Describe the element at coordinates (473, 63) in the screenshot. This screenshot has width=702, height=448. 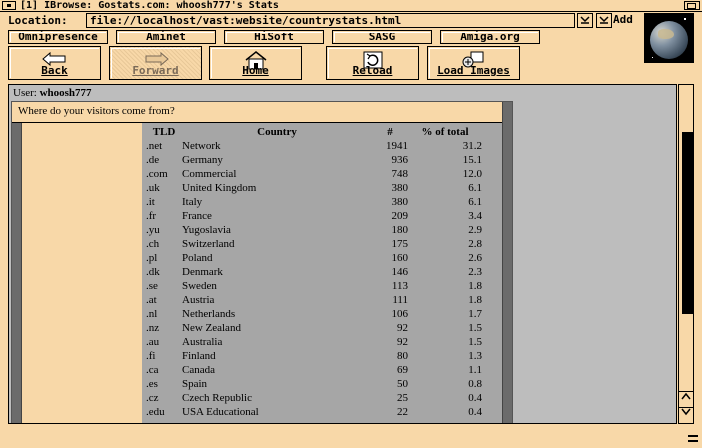
I see `load-images-button: Load Images` at that location.